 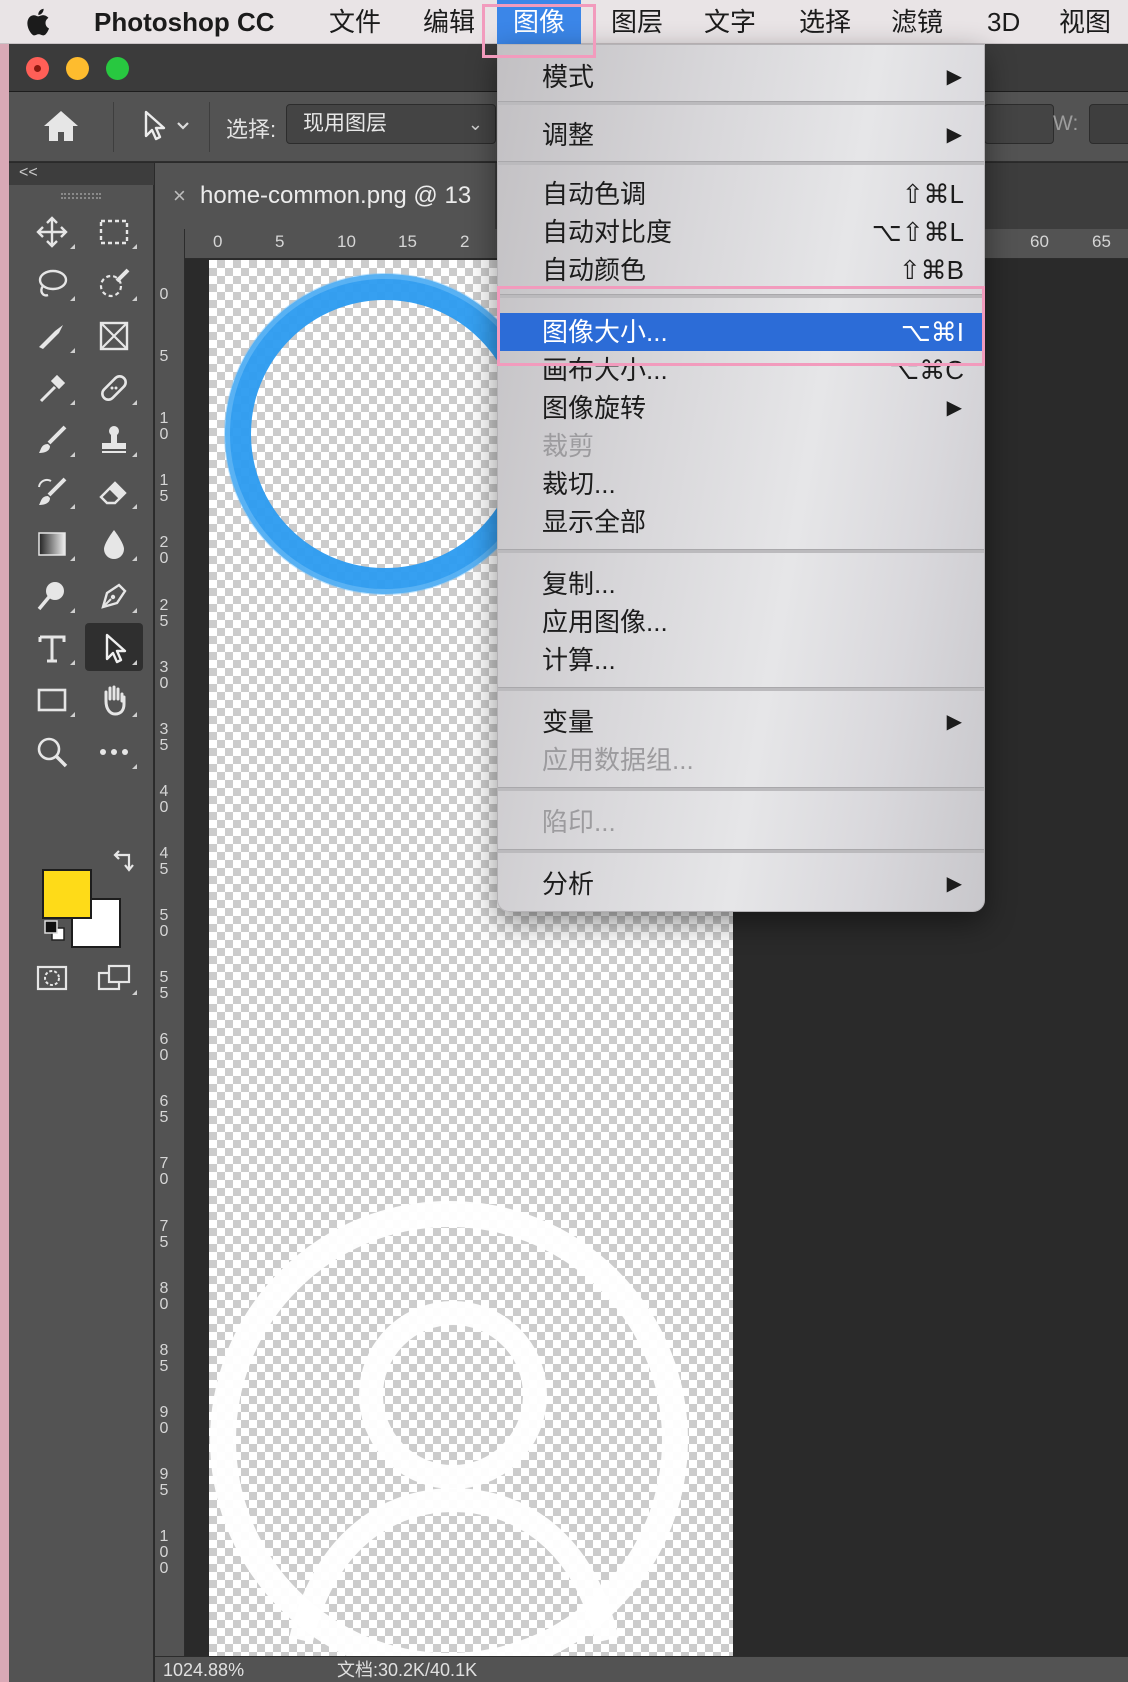 I want to click on white-user-head-shape, so click(x=453, y=1395).